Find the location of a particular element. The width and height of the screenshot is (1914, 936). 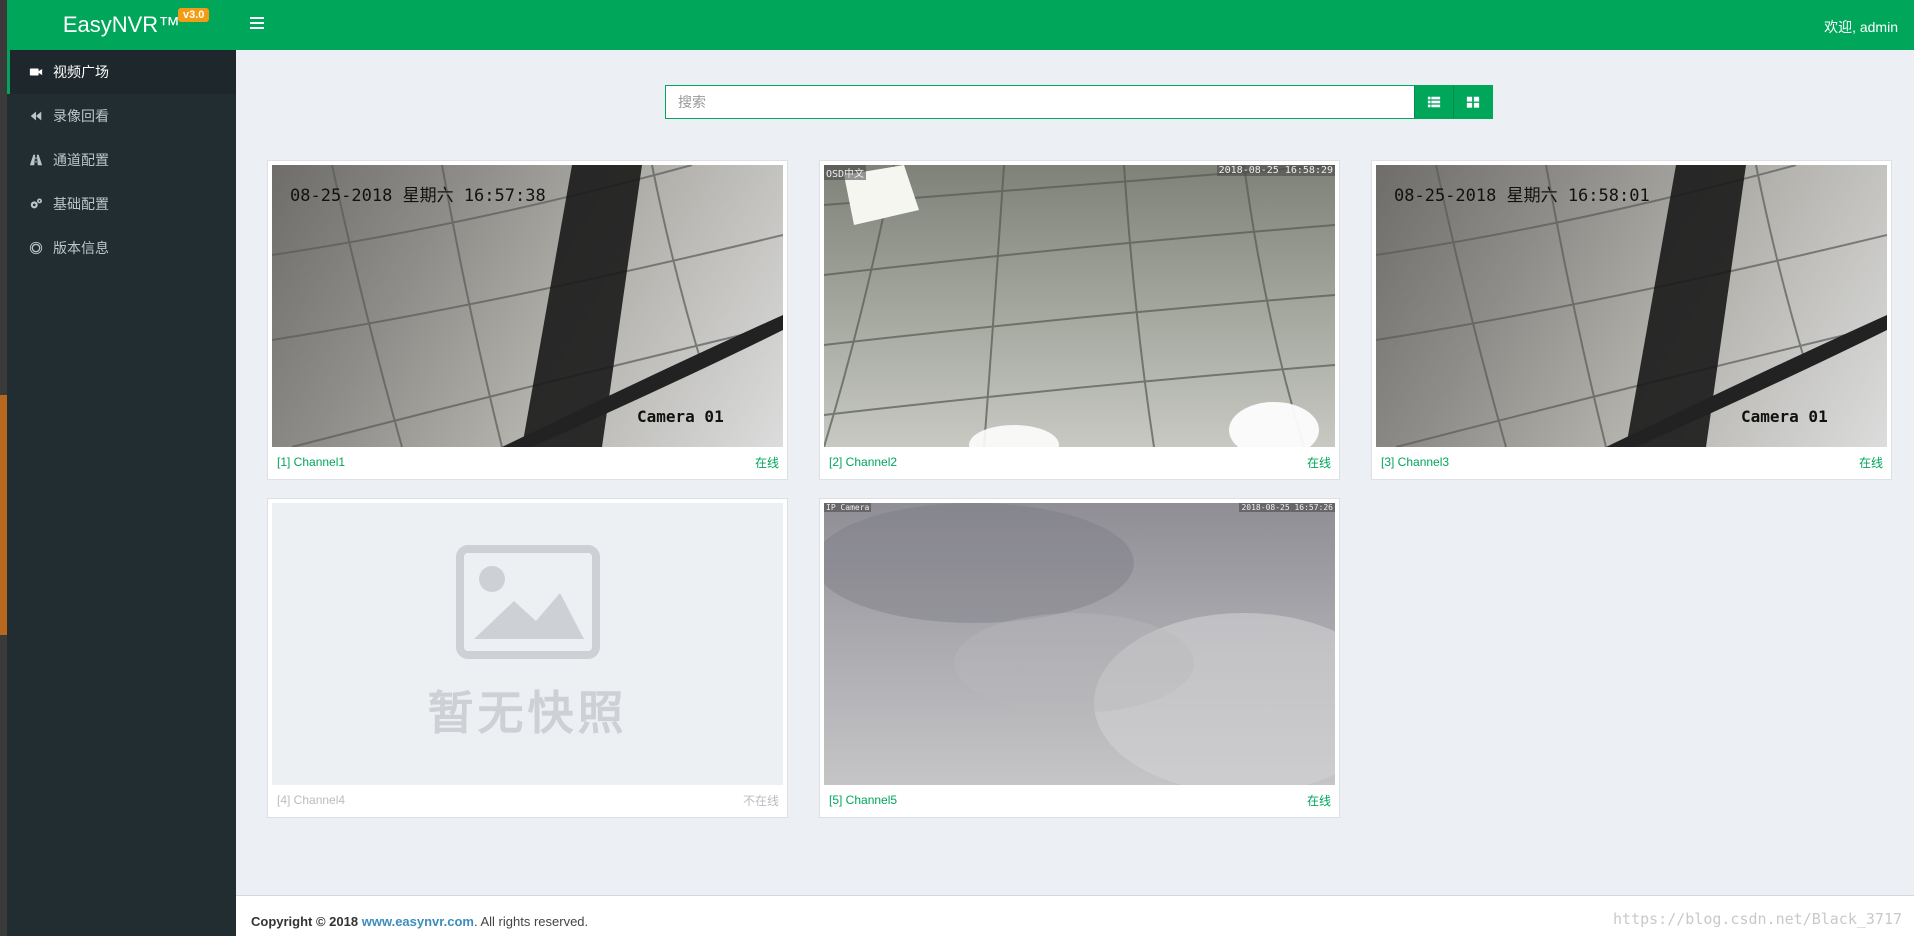

version-badge: v3.0 is located at coordinates (194, 15).